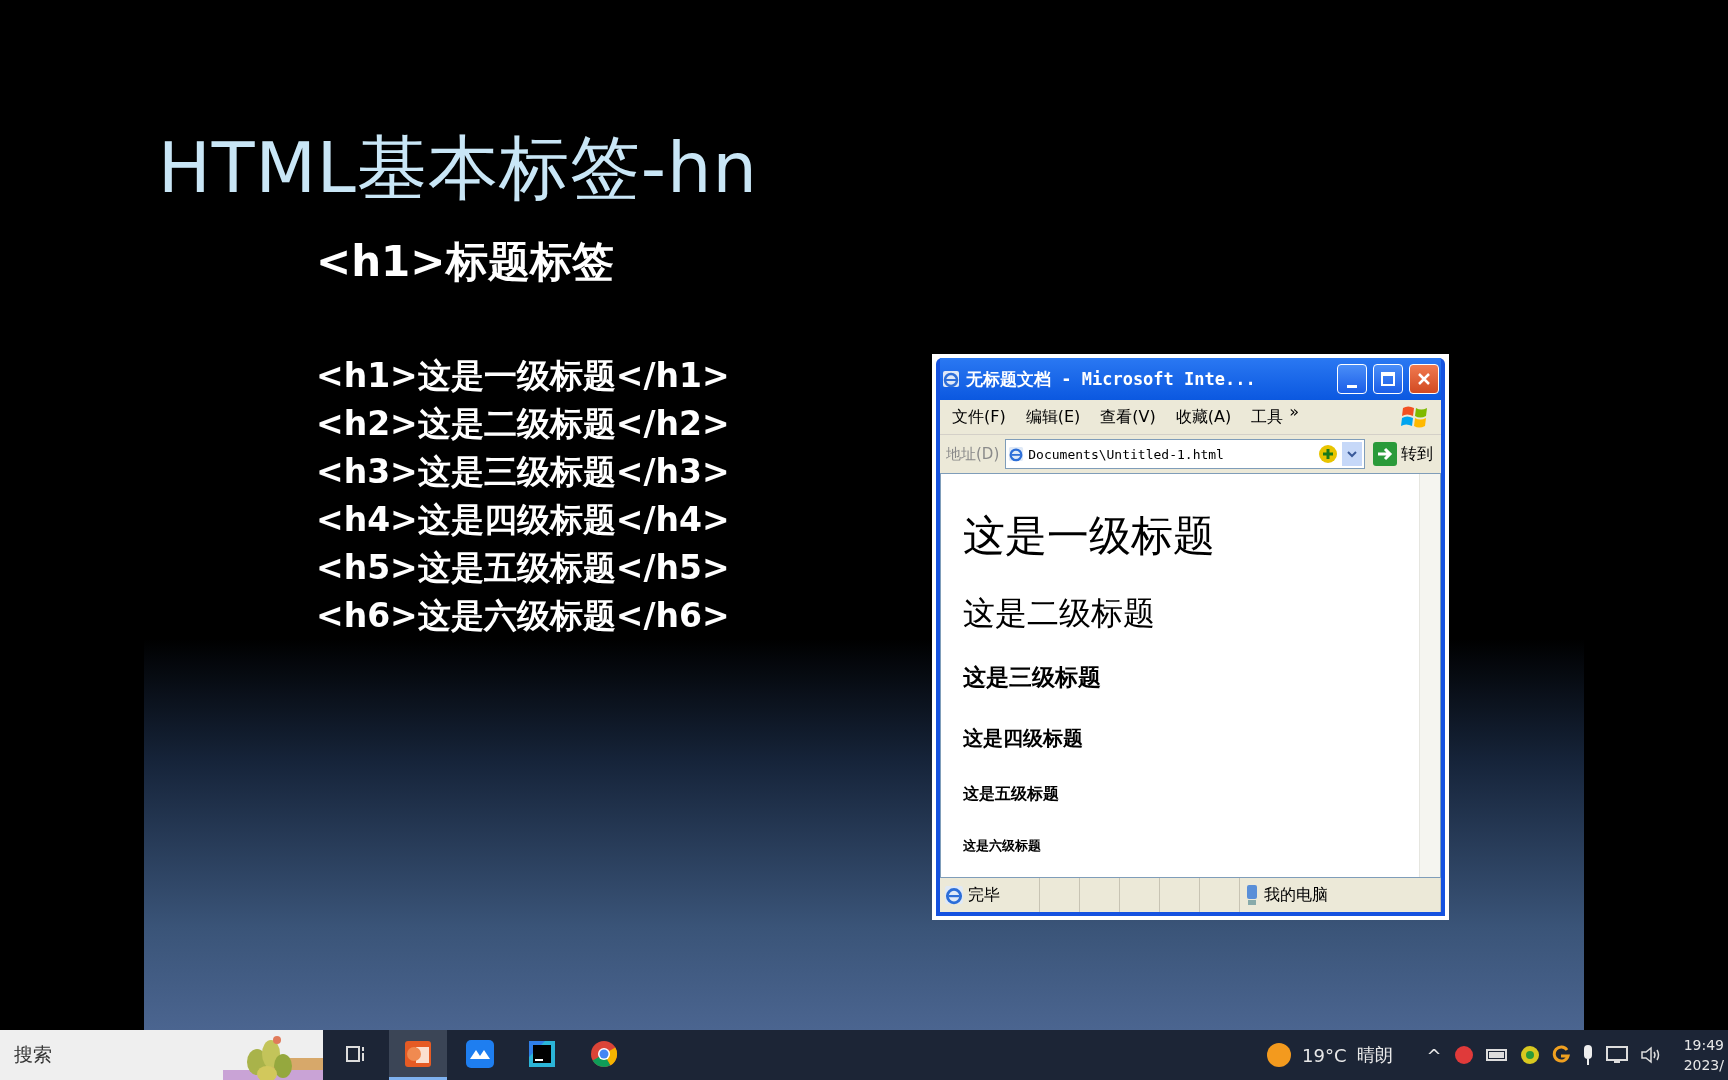  Describe the element at coordinates (1011, 794) in the screenshot. I see `page-heading: 这是五级标题` at that location.